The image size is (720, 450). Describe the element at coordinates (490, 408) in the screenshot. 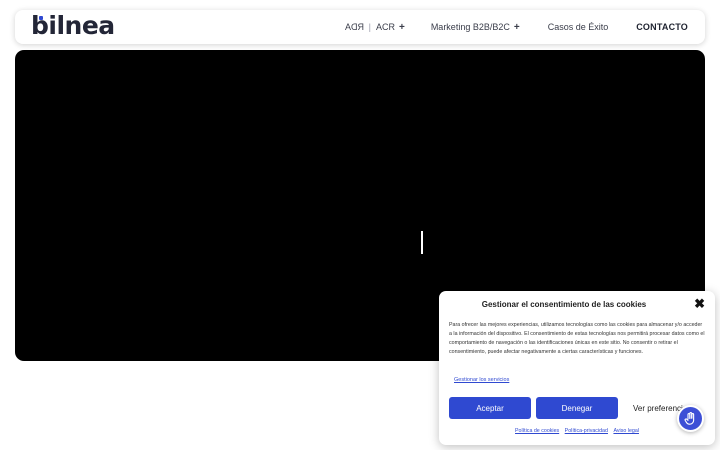

I see `accept-button: Aceptar` at that location.